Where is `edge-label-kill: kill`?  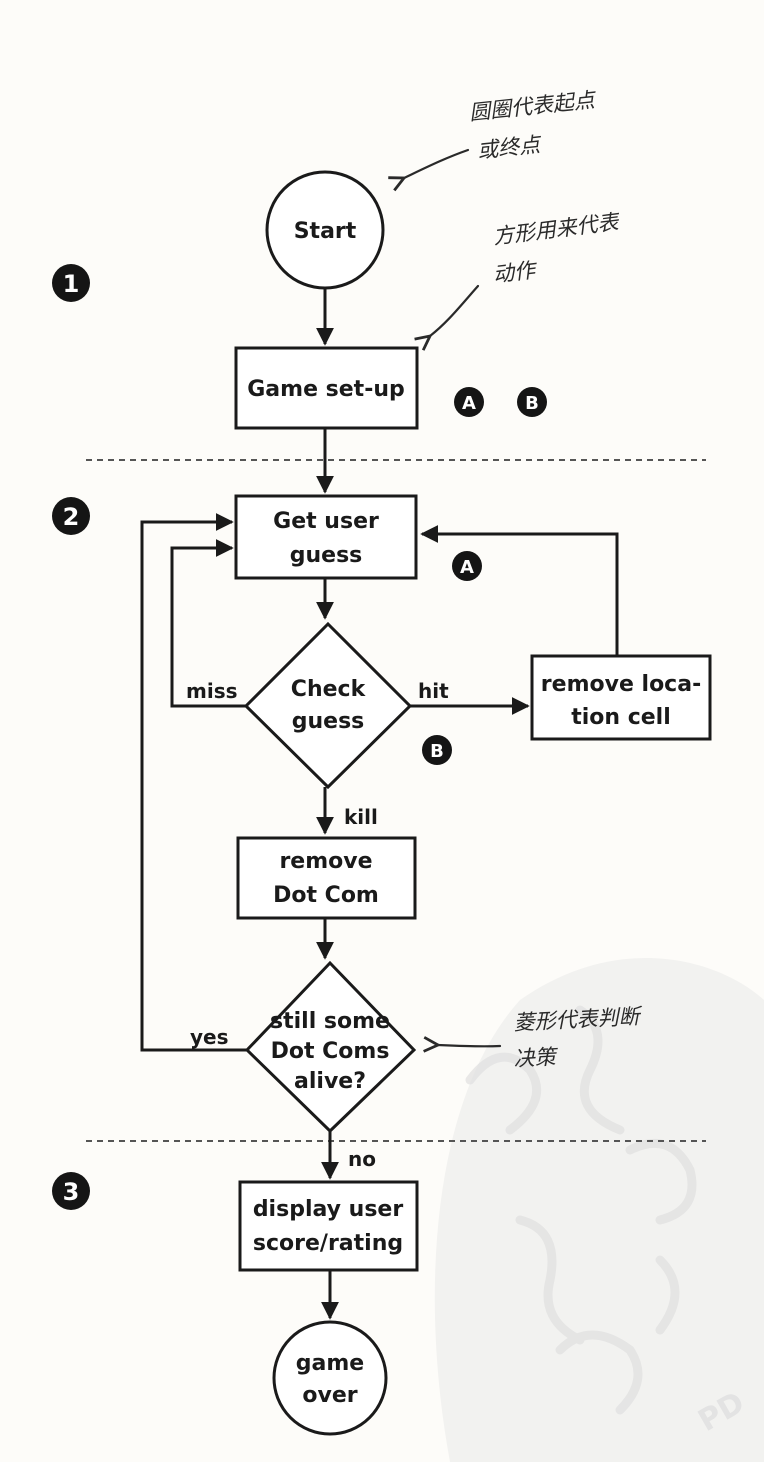 edge-label-kill: kill is located at coordinates (361, 817).